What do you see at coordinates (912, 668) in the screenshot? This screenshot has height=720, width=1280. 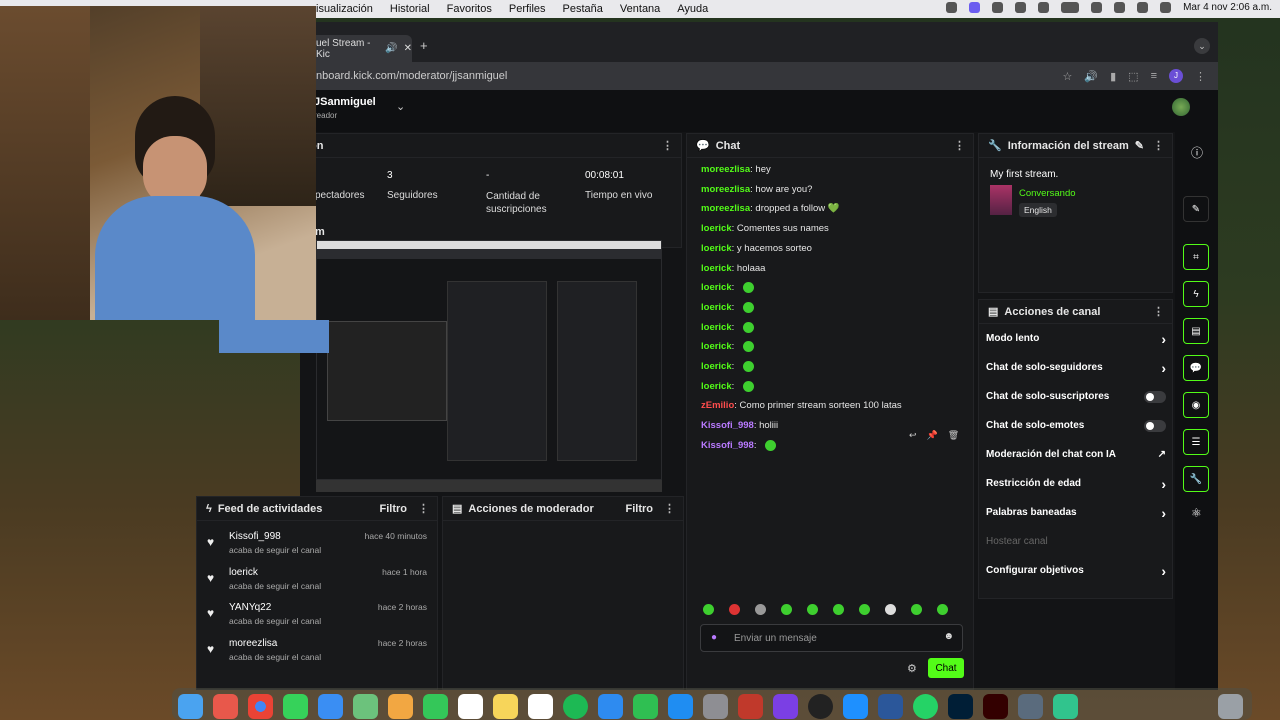 I see `settings-icon: ⚙` at bounding box center [912, 668].